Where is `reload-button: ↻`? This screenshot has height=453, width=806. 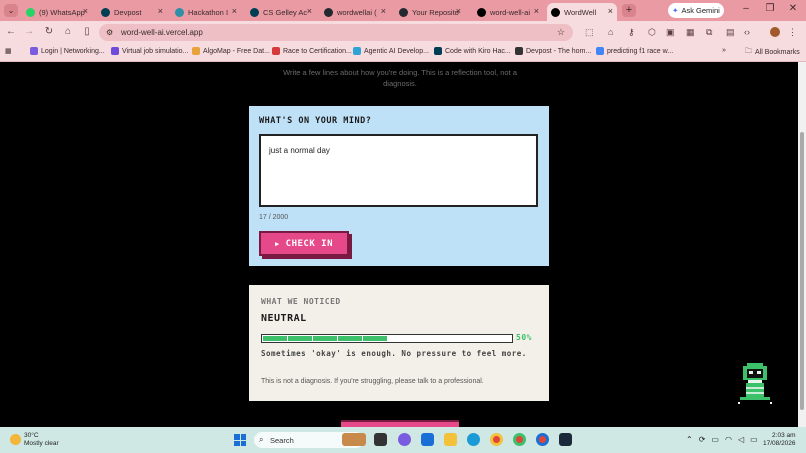
reload-button: ↻ is located at coordinates (49, 31).